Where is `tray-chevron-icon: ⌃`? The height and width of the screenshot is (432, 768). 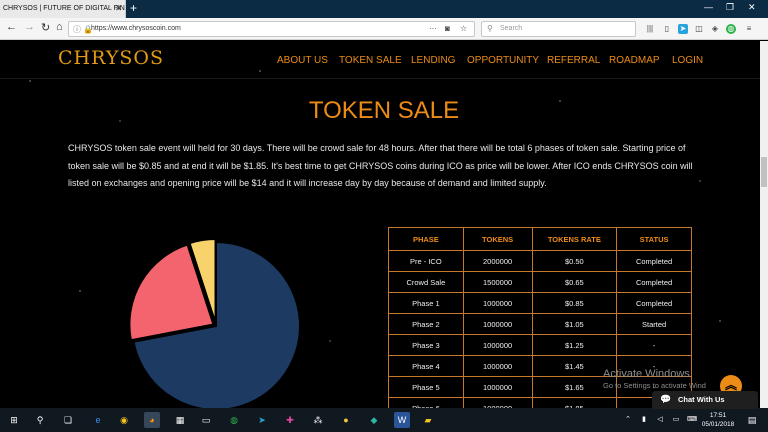 tray-chevron-icon: ⌃ is located at coordinates (628, 420).